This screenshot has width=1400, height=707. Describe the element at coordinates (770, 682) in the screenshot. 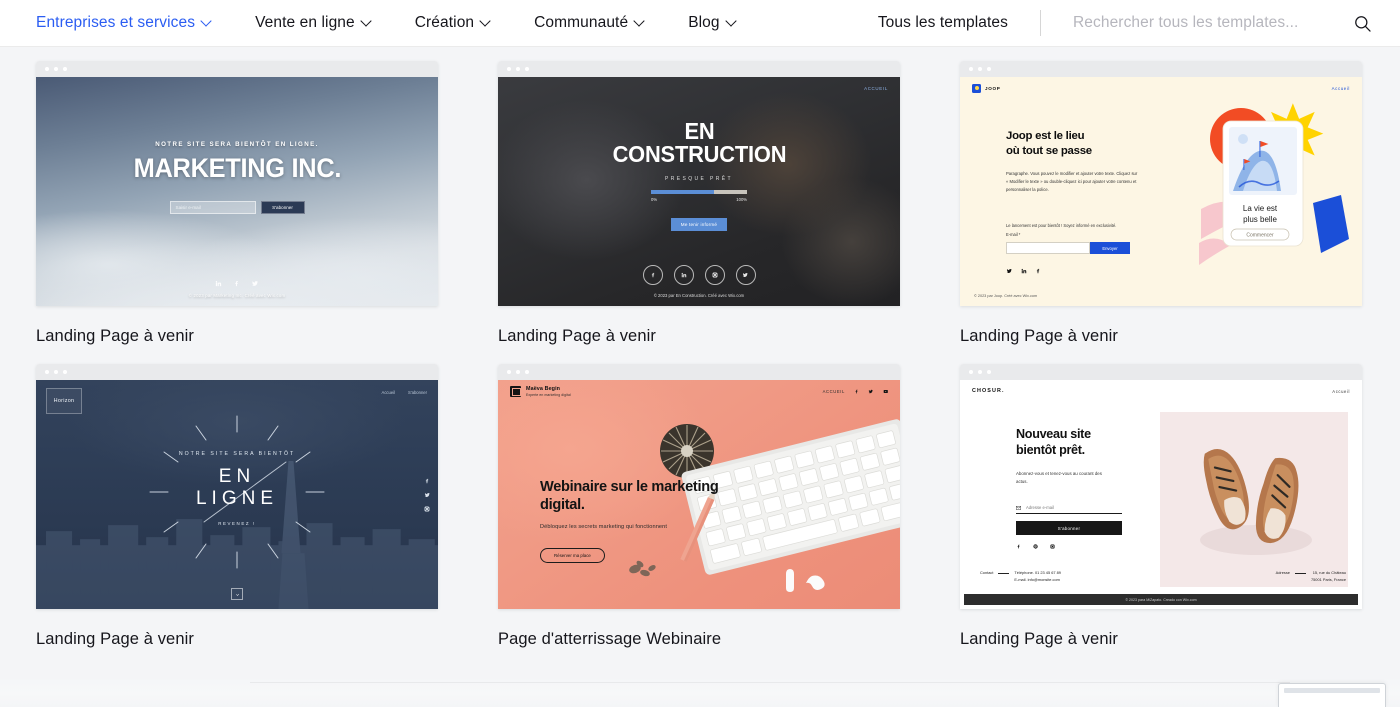

I see `page-bottom-divider` at that location.